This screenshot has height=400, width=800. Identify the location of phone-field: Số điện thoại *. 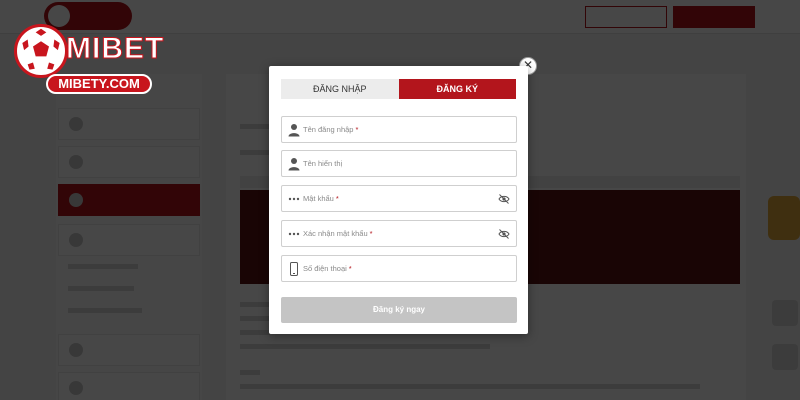
(399, 268).